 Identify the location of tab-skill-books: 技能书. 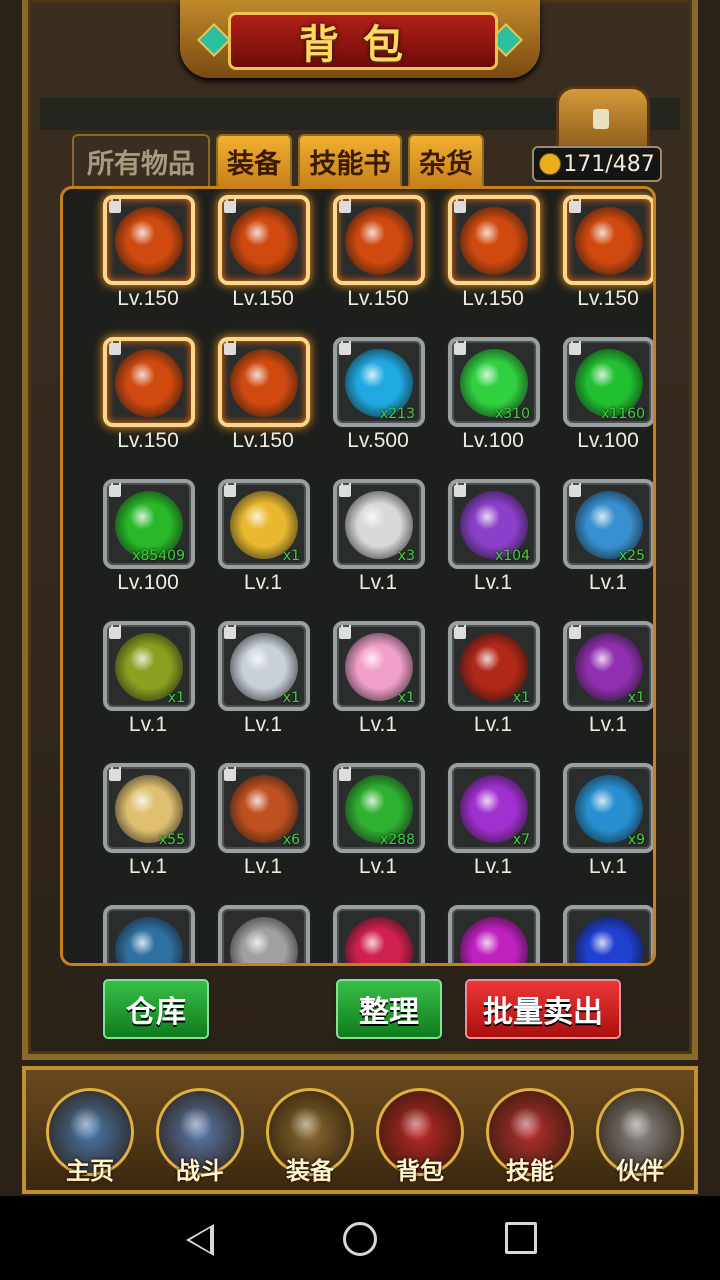
(350, 160).